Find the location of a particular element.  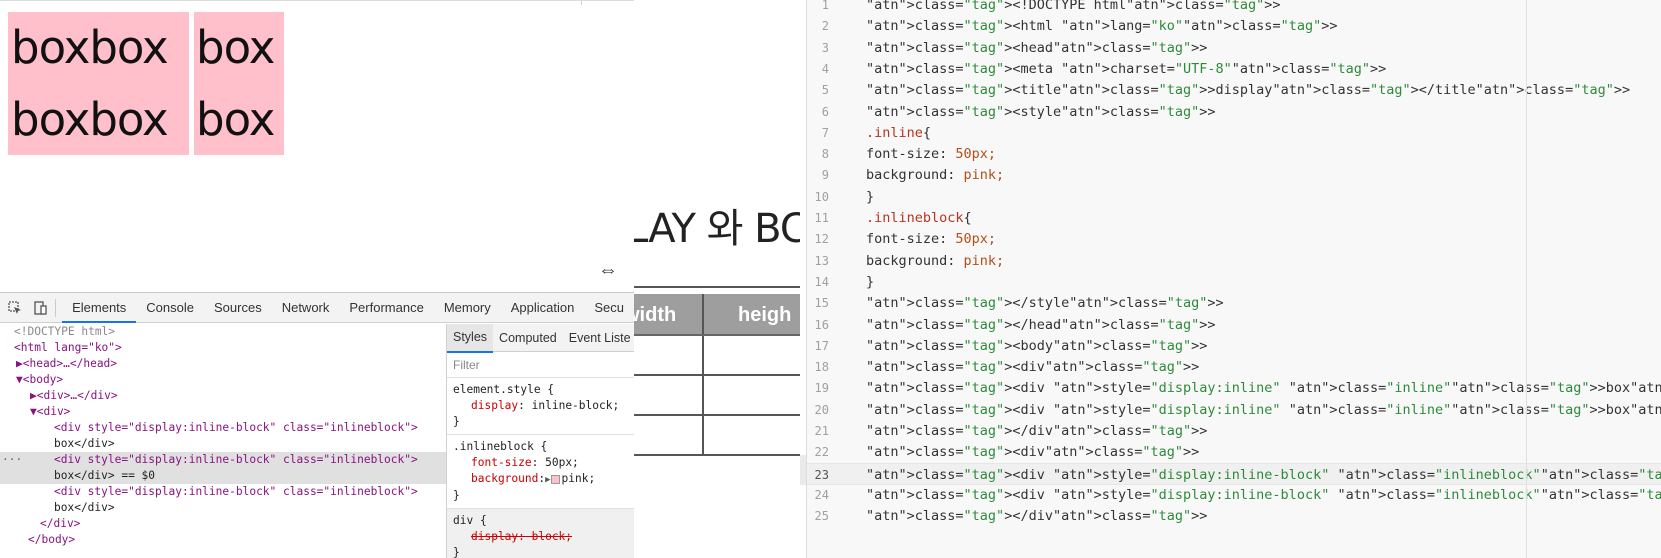

tab-sources: Sources is located at coordinates (238, 308).